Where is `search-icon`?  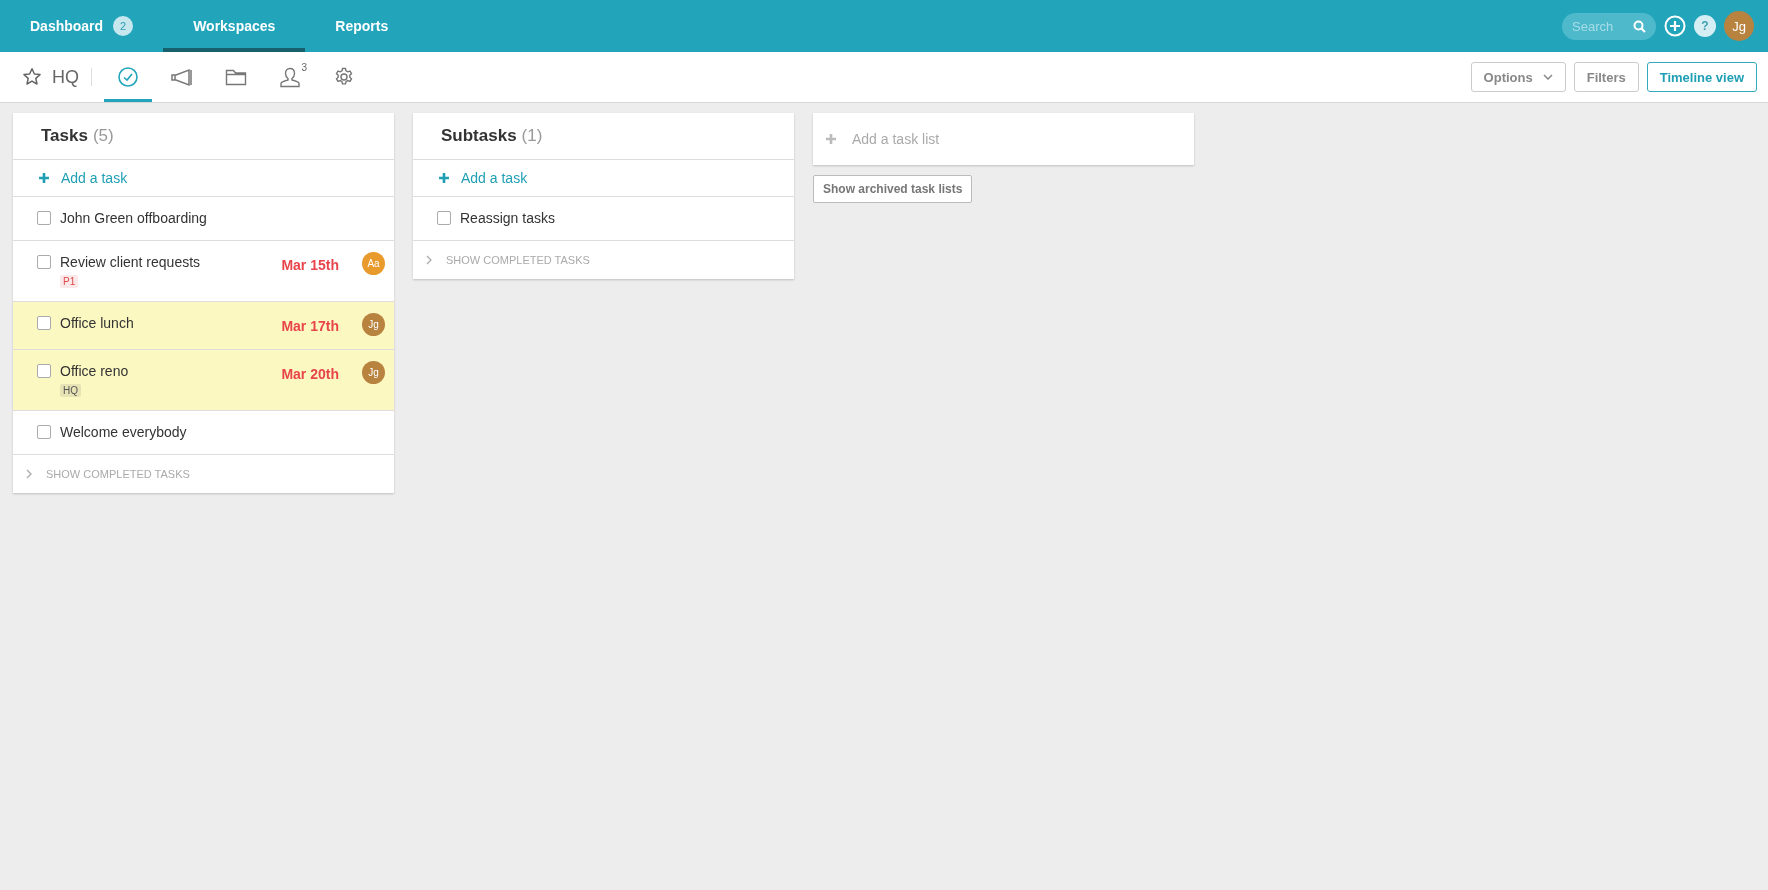 search-icon is located at coordinates (1639, 26).